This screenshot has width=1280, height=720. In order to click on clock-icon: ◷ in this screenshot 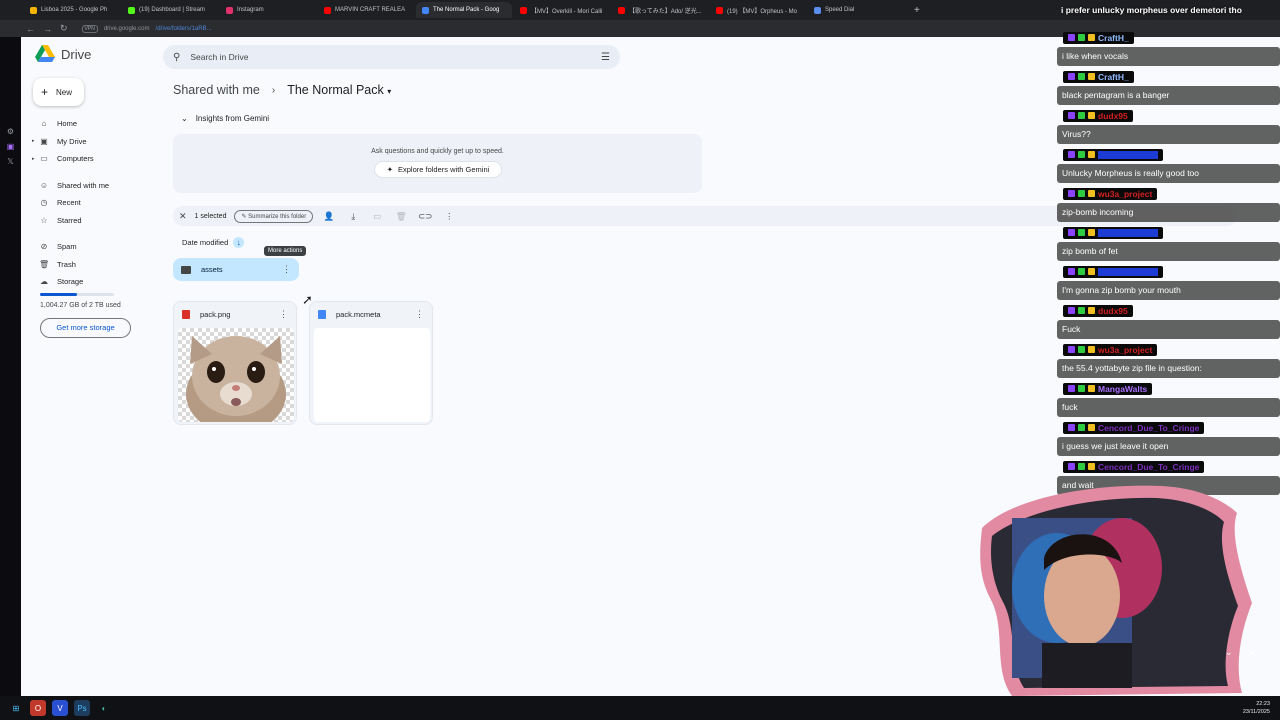, I will do `click(44, 203)`.